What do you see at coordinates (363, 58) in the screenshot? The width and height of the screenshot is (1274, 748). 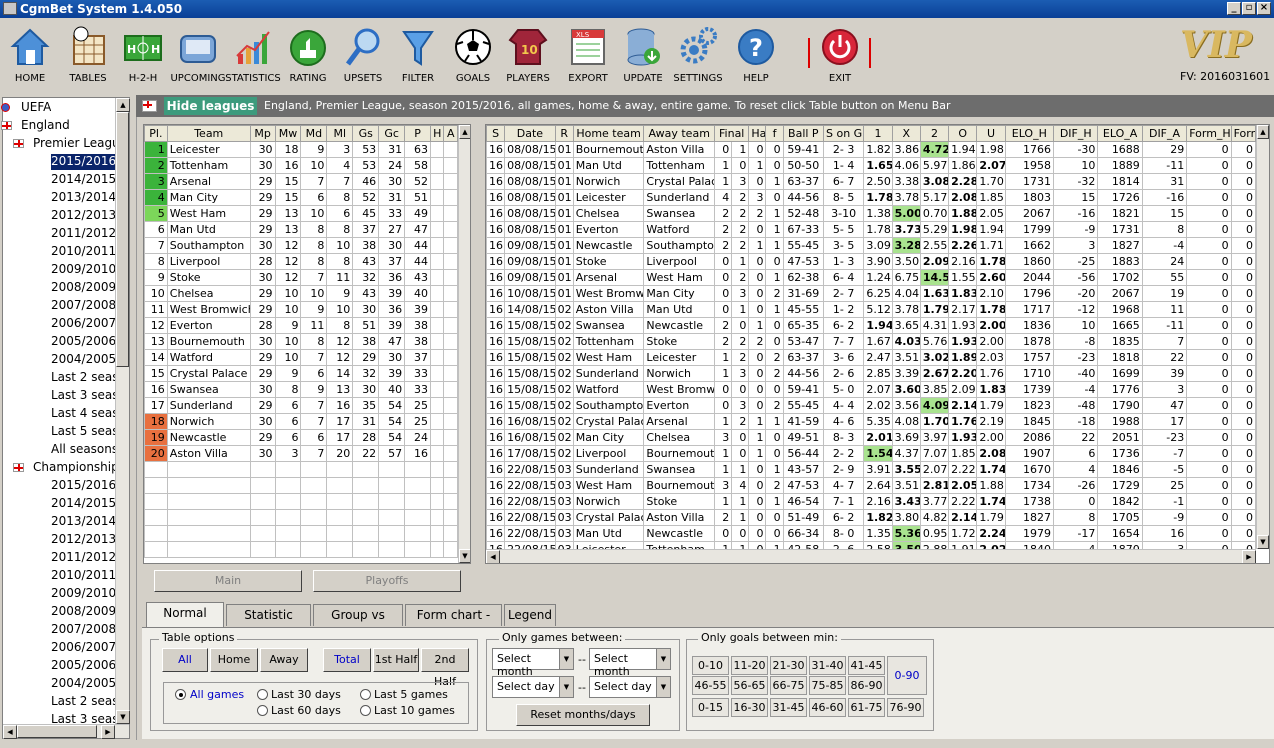 I see `upsets-button: UPSETS` at bounding box center [363, 58].